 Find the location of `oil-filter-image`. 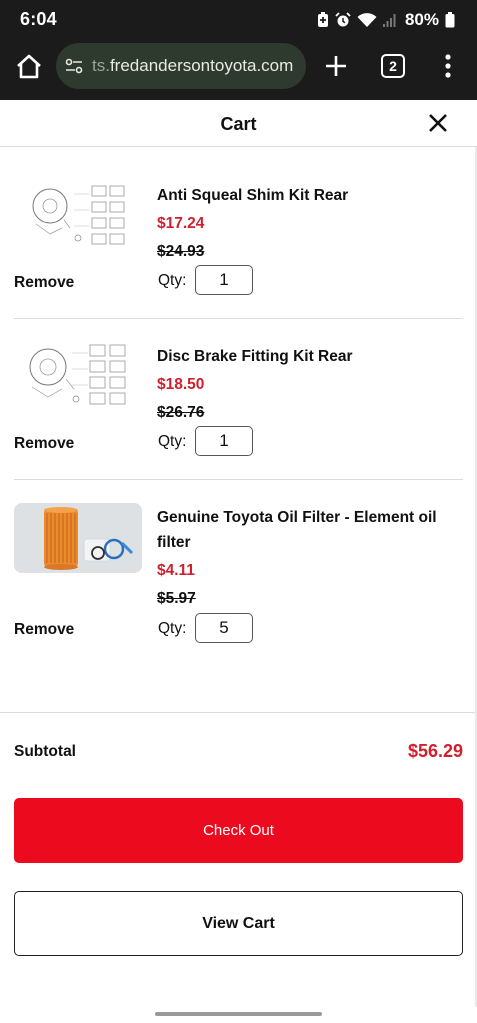

oil-filter-image is located at coordinates (78, 538).